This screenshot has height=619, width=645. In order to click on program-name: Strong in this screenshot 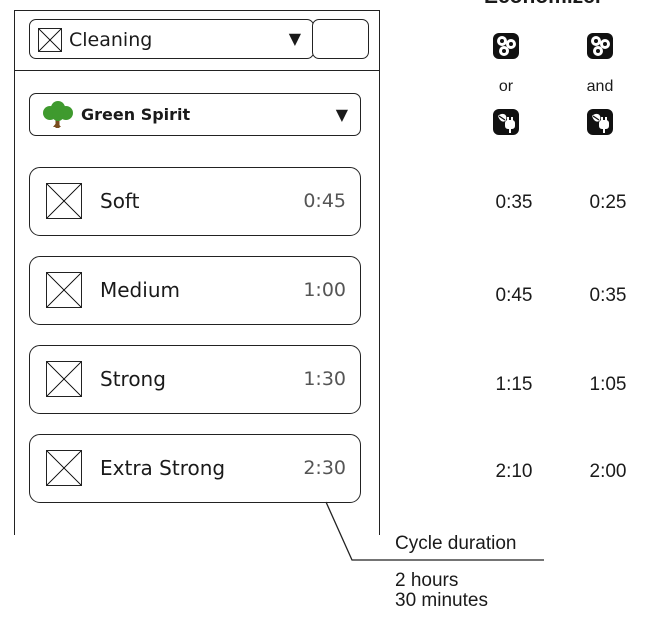, I will do `click(133, 379)`.